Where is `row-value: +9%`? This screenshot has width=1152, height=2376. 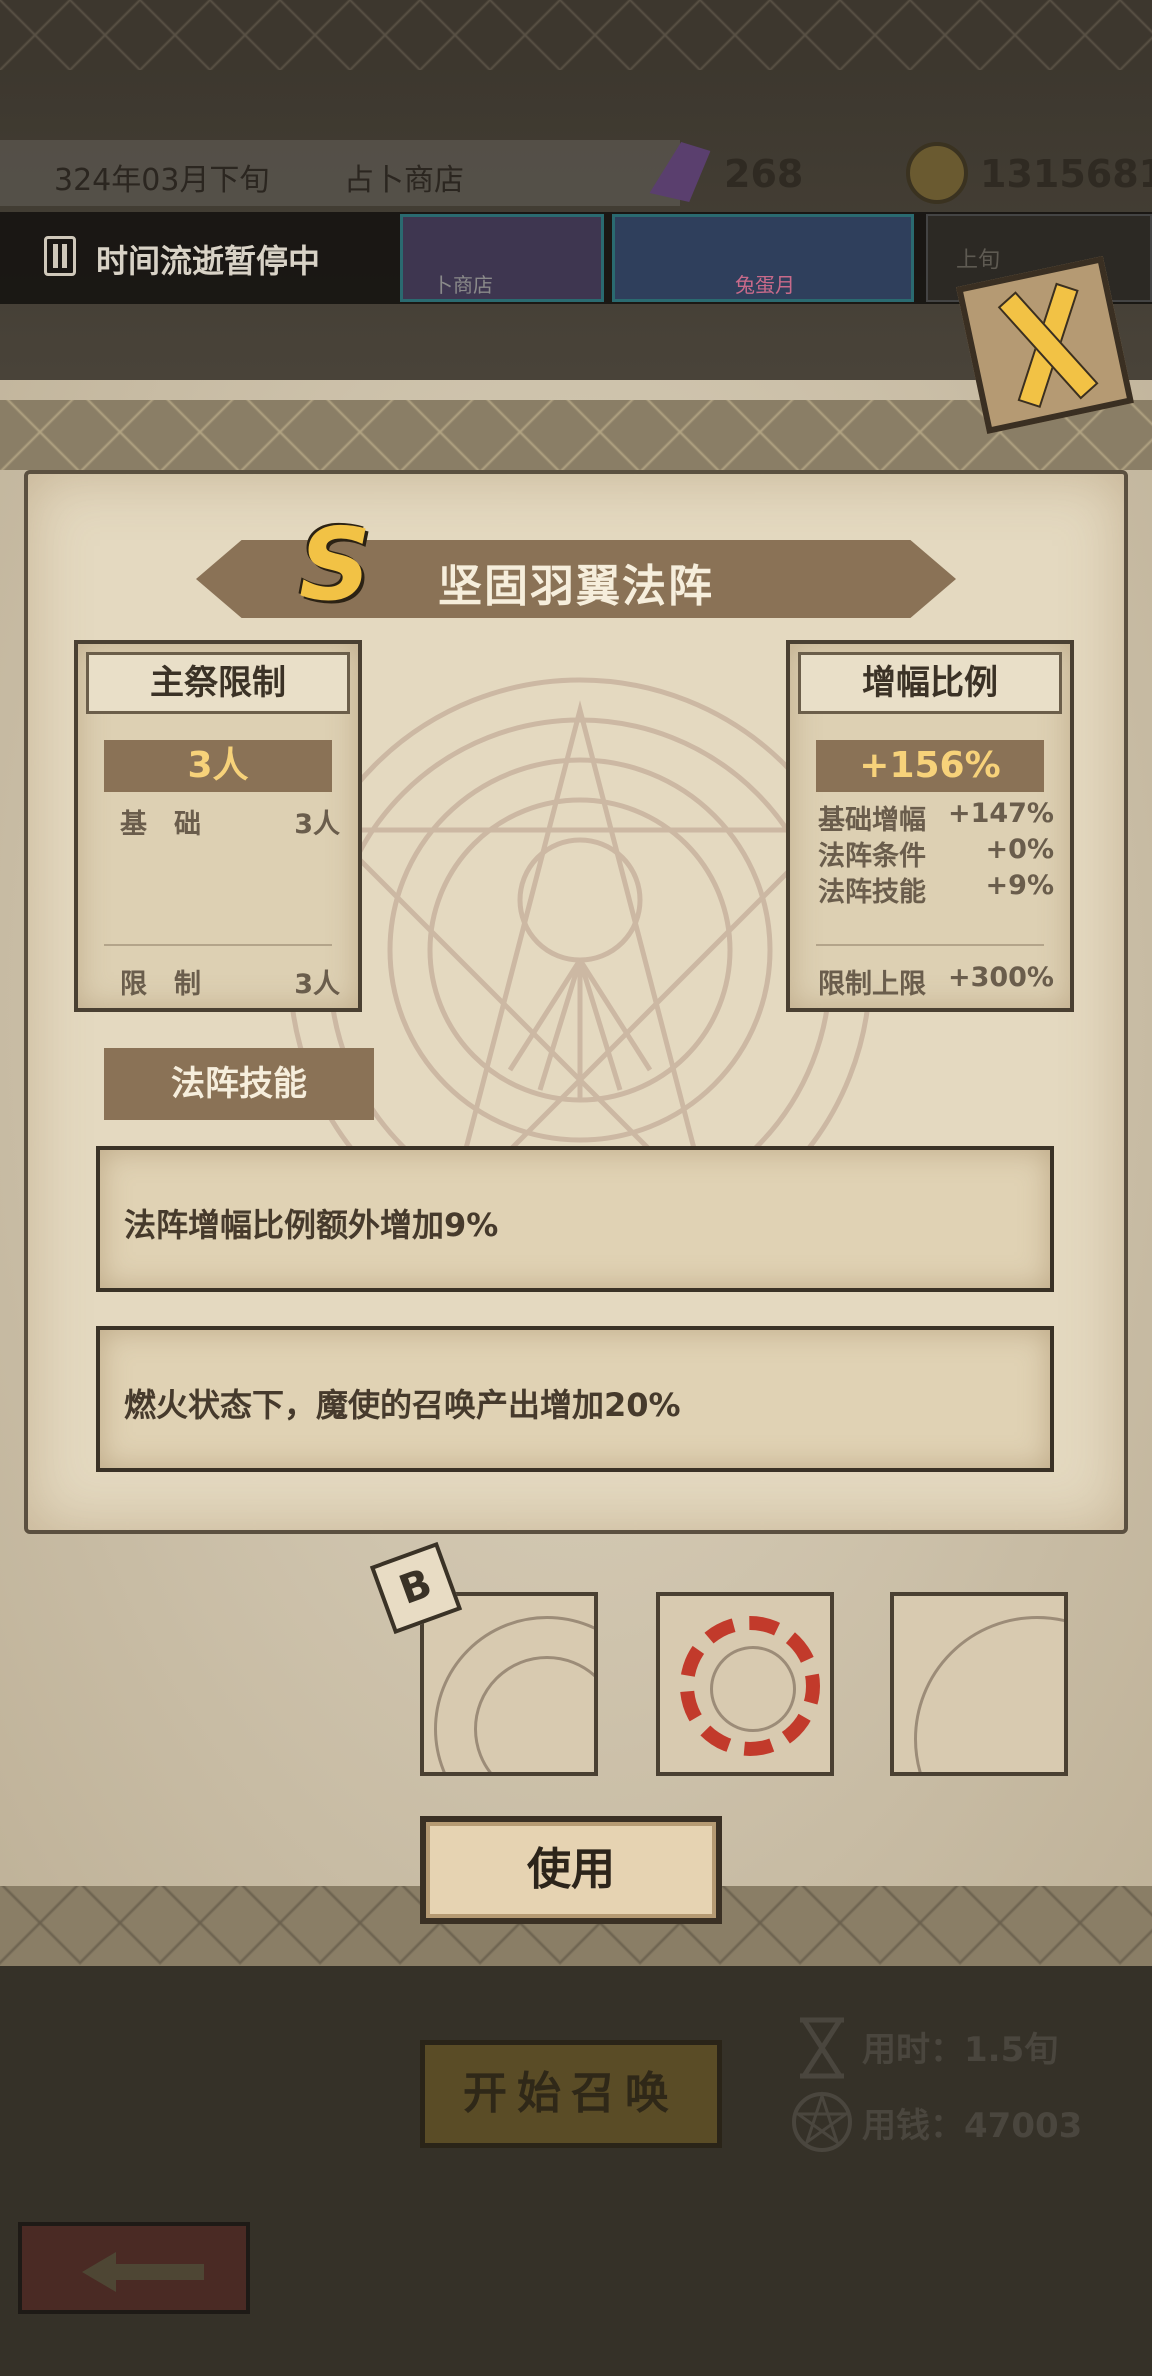 row-value: +9% is located at coordinates (1019, 885).